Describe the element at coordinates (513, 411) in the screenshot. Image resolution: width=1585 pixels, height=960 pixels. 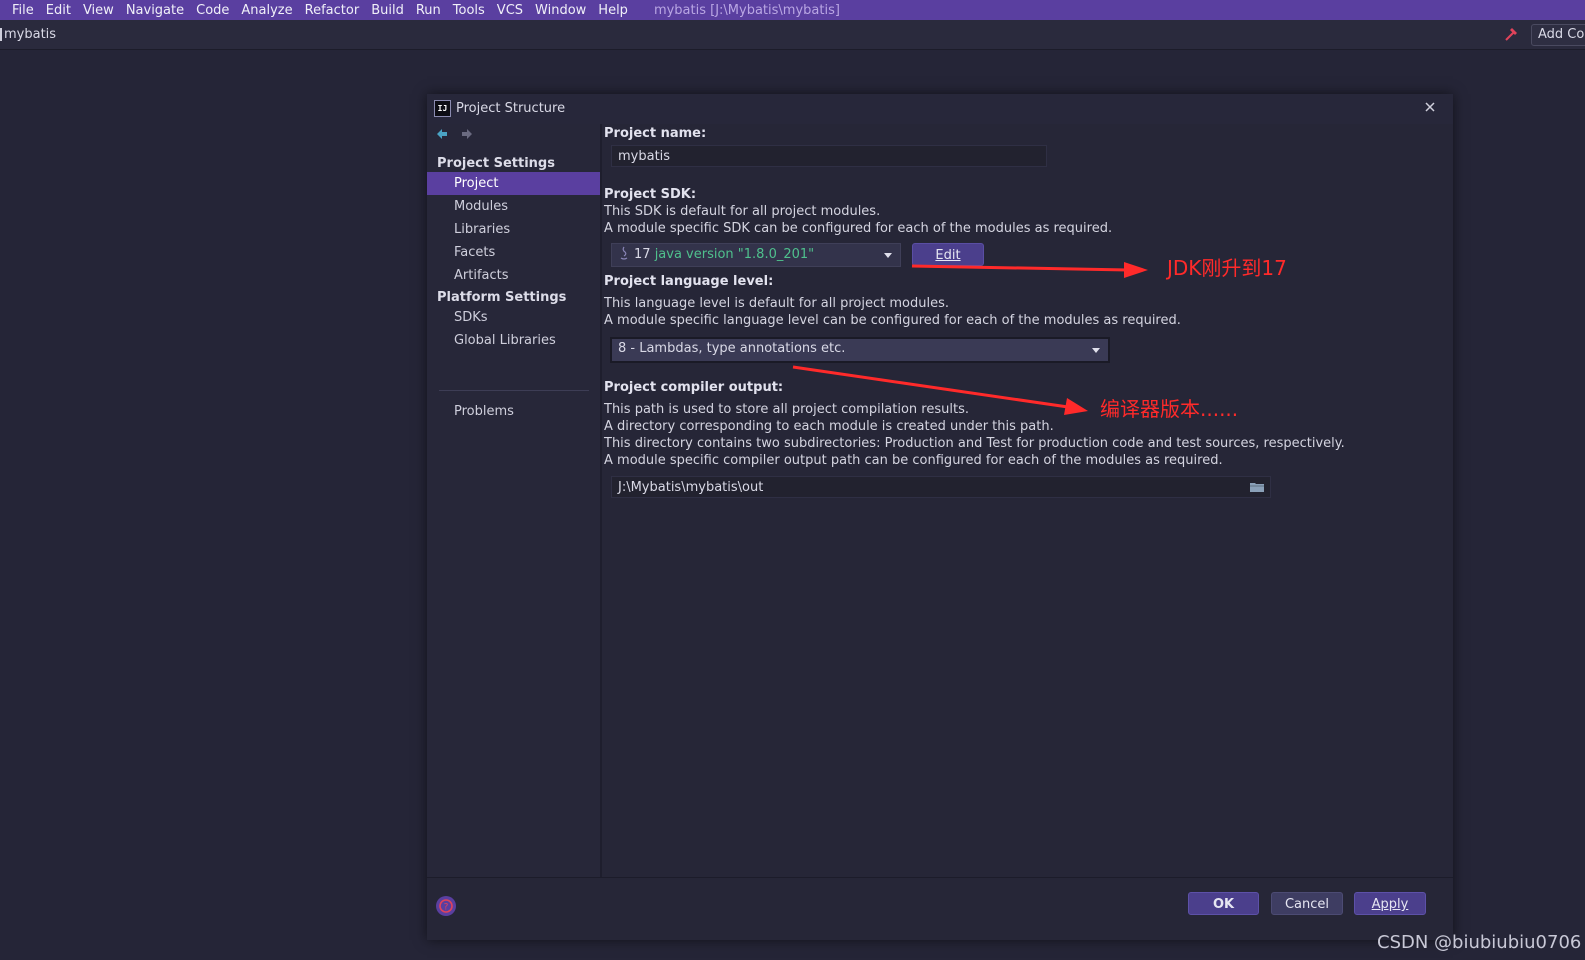
I see `sidebar-item-problems: Problems` at that location.